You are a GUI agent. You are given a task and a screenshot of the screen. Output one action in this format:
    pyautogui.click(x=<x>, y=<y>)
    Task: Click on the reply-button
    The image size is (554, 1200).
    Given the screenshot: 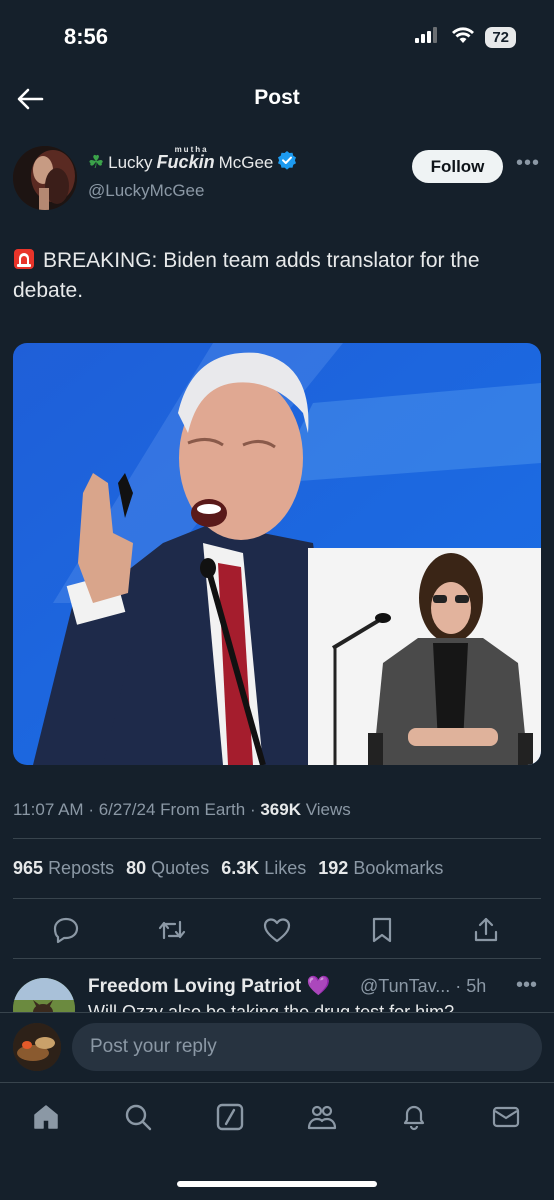 What is the action you would take?
    pyautogui.click(x=66, y=930)
    